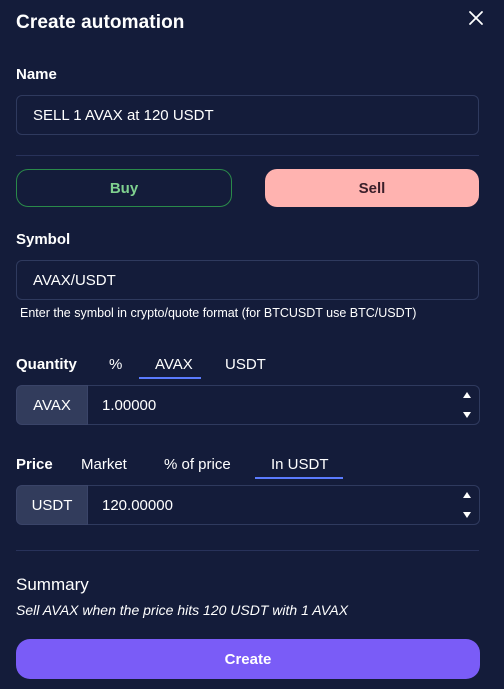  Describe the element at coordinates (247, 280) in the screenshot. I see `symbol-input` at that location.